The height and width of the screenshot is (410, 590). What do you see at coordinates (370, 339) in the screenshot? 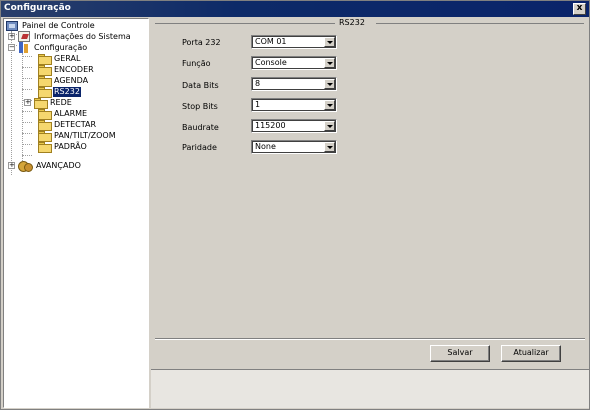
I see `footer-divider` at bounding box center [370, 339].